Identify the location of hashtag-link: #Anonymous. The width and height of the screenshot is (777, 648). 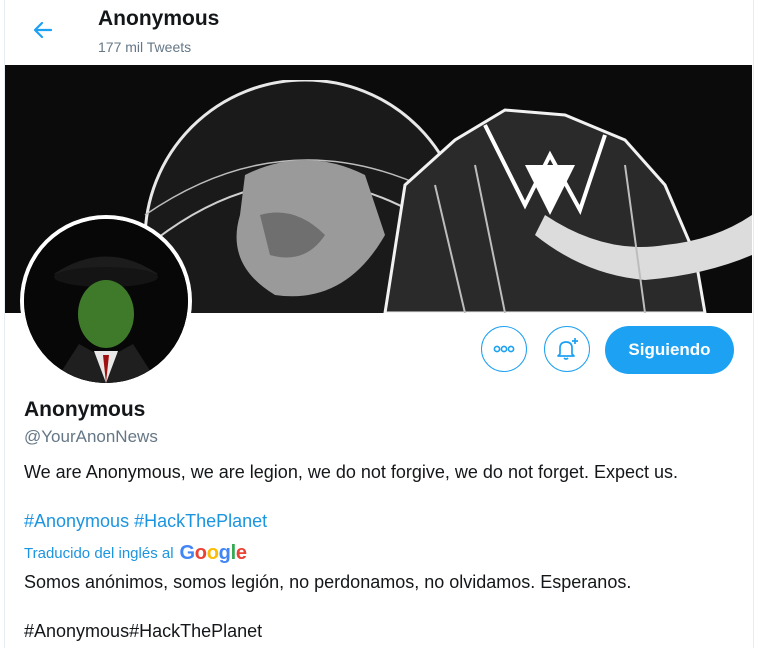
(76, 521).